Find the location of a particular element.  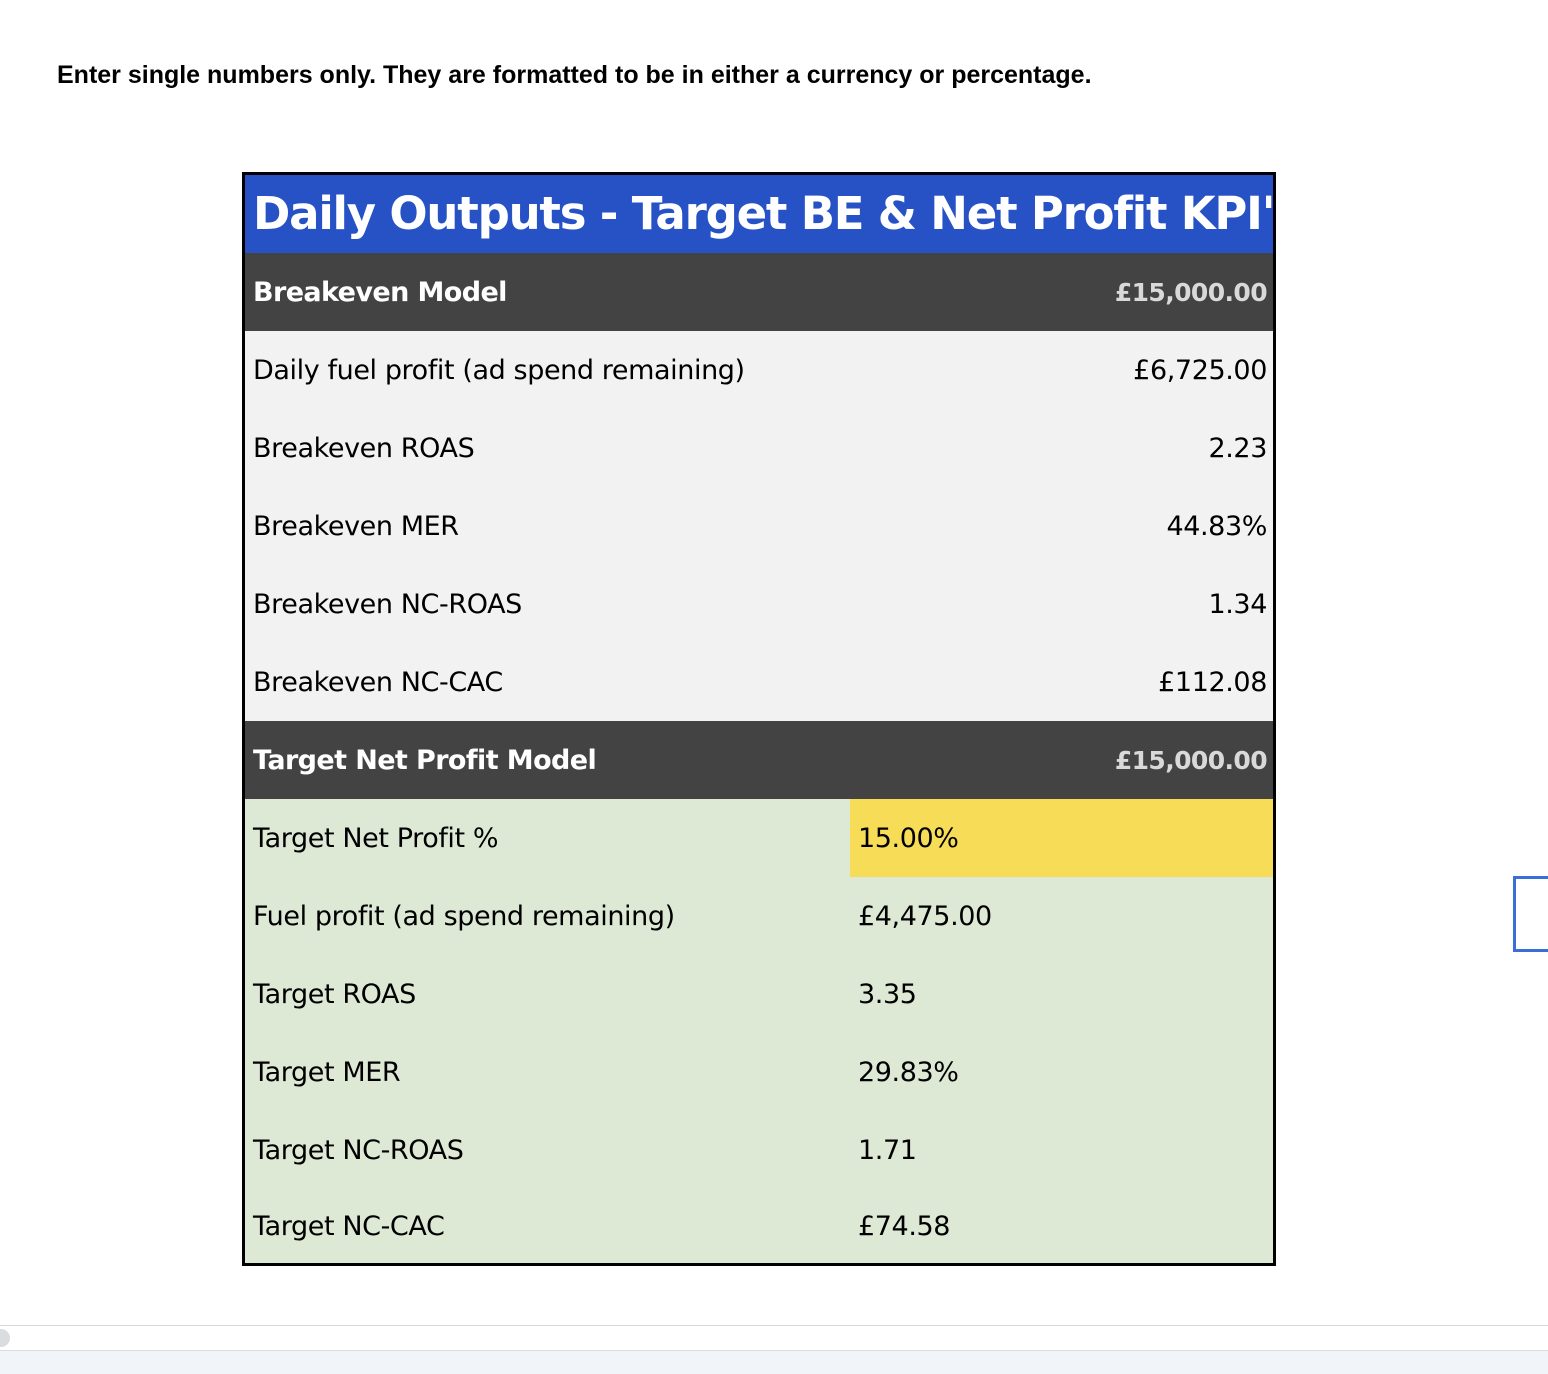

target-row: Target Net Profit % 15.00% is located at coordinates (759, 838).